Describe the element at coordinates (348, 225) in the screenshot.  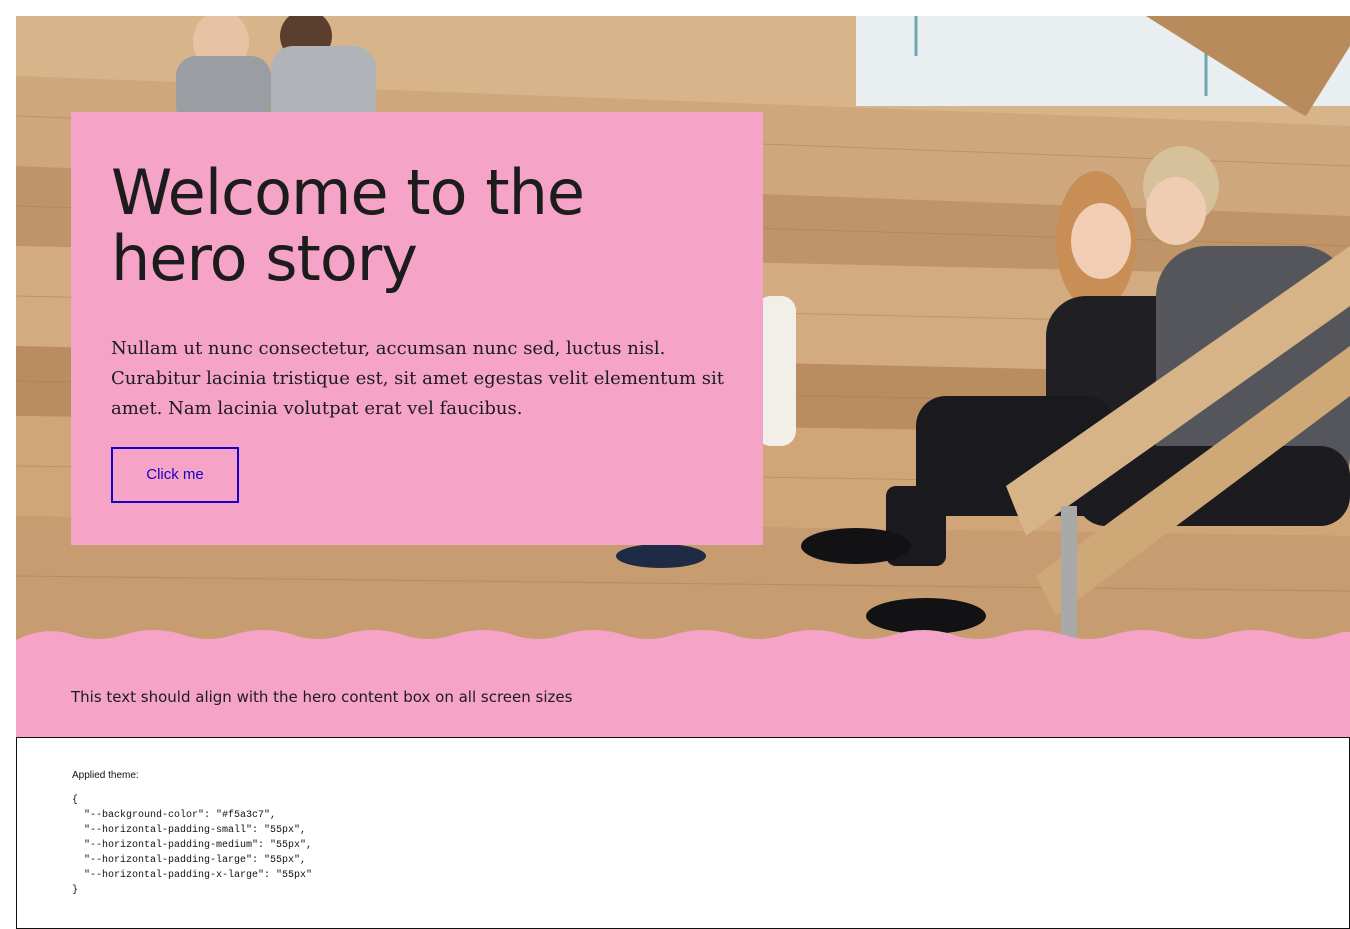
I see `hero-title: Welcome to the hero story` at that location.